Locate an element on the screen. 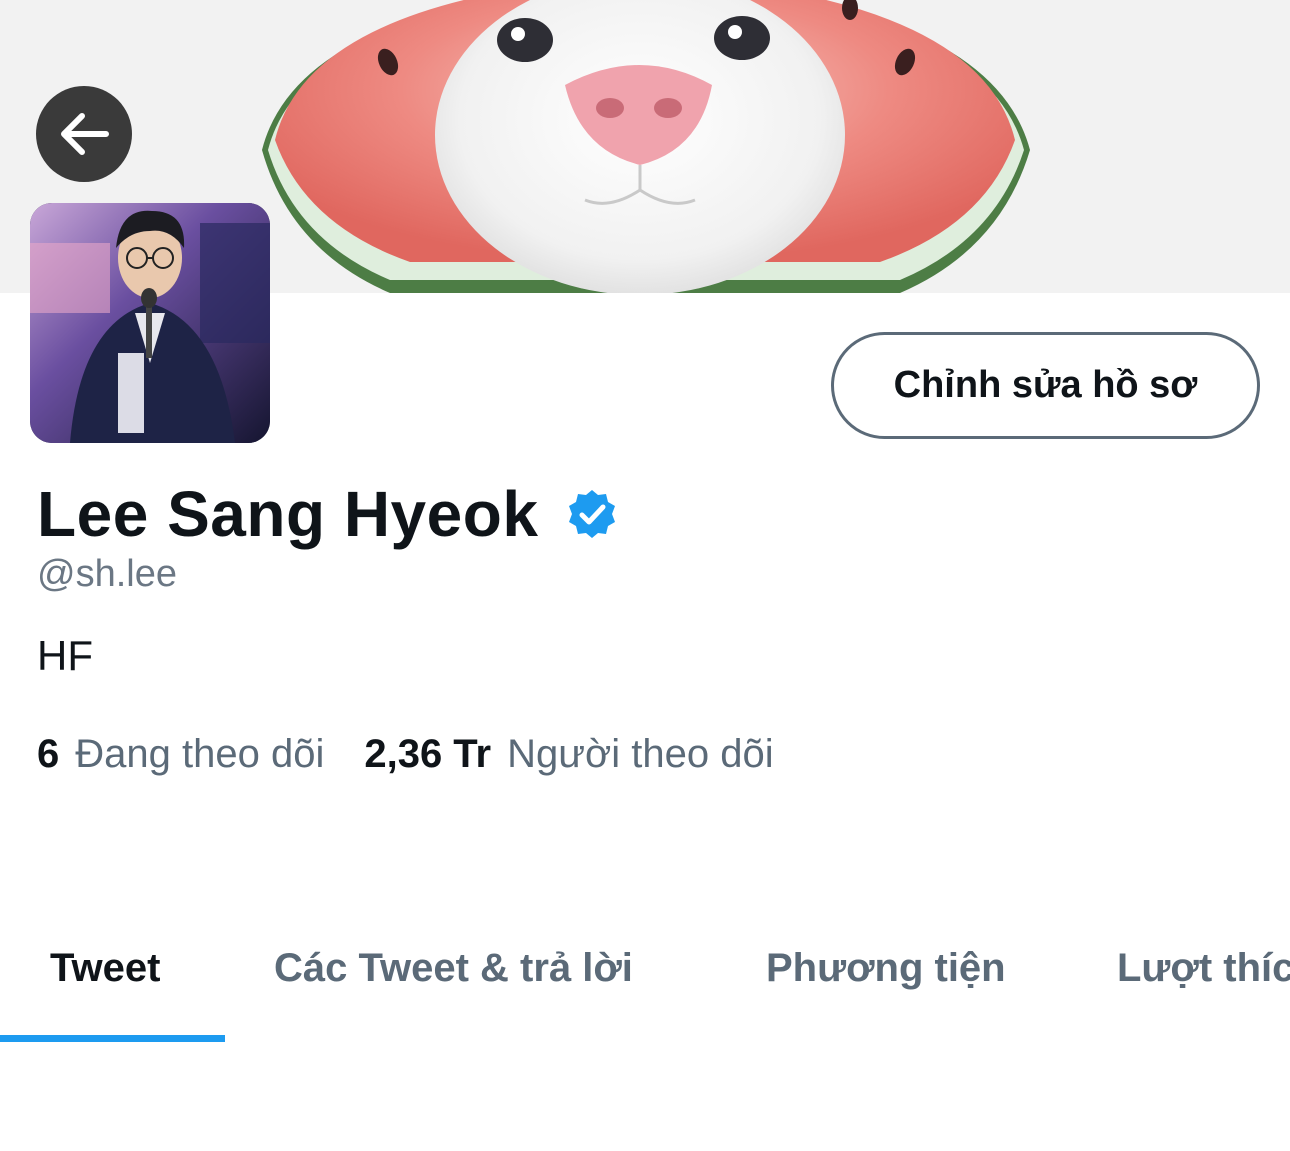 This screenshot has height=1151, width=1290. profile-bio: HF is located at coordinates (65, 655).